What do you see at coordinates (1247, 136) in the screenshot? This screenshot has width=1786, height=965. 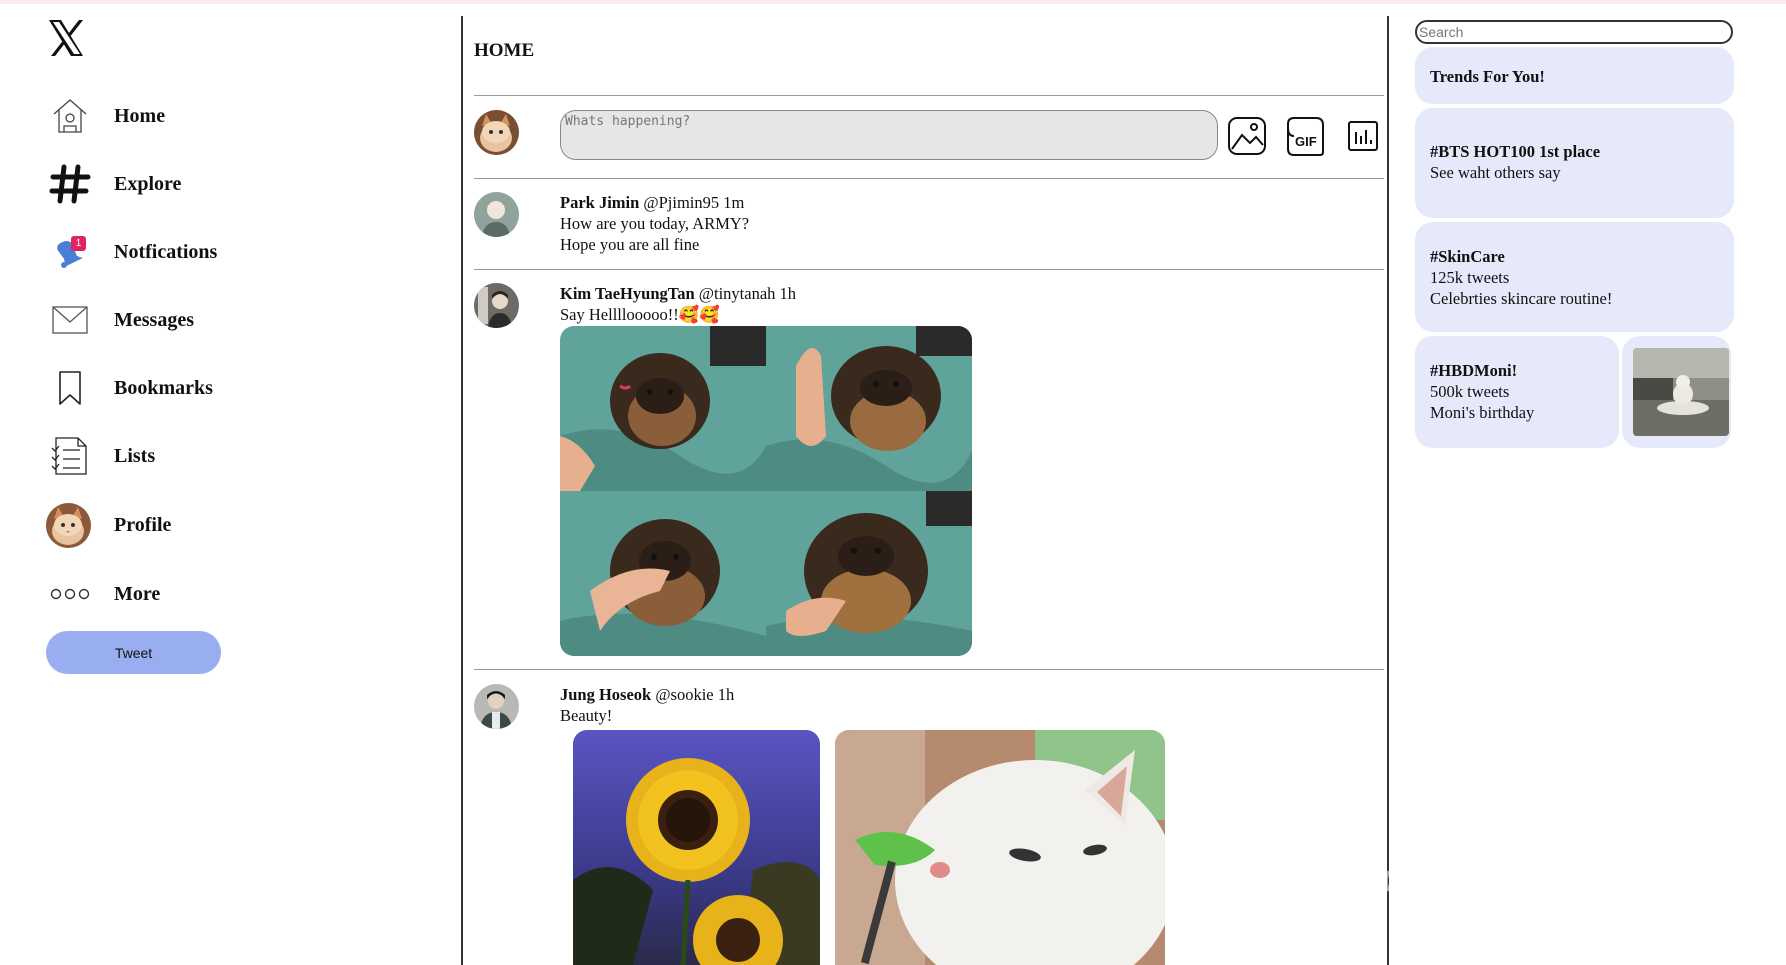 I see `image-icon` at bounding box center [1247, 136].